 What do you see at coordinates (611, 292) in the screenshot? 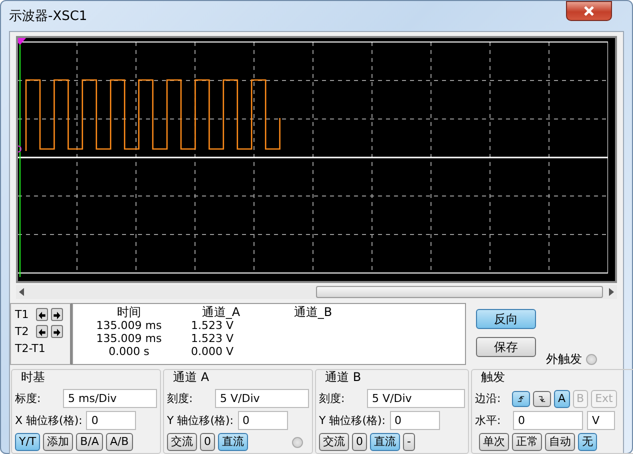
I see `scroll-right-icon` at bounding box center [611, 292].